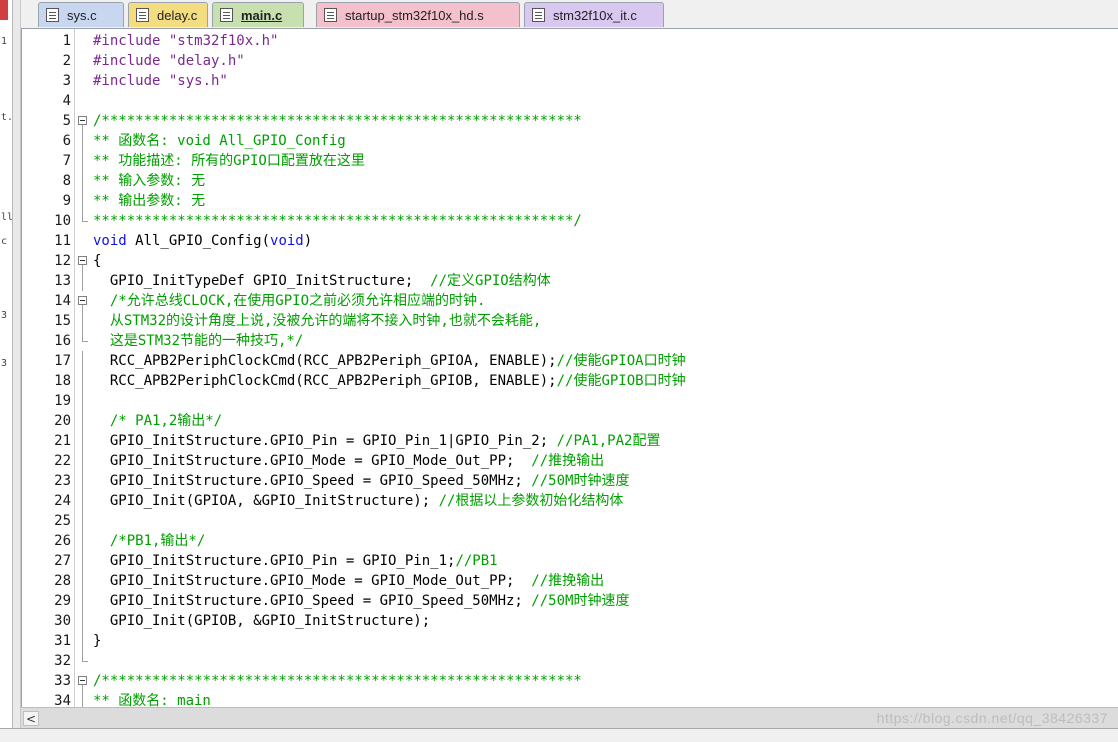  I want to click on code-text: ** 输出参数: 无, so click(149, 201).